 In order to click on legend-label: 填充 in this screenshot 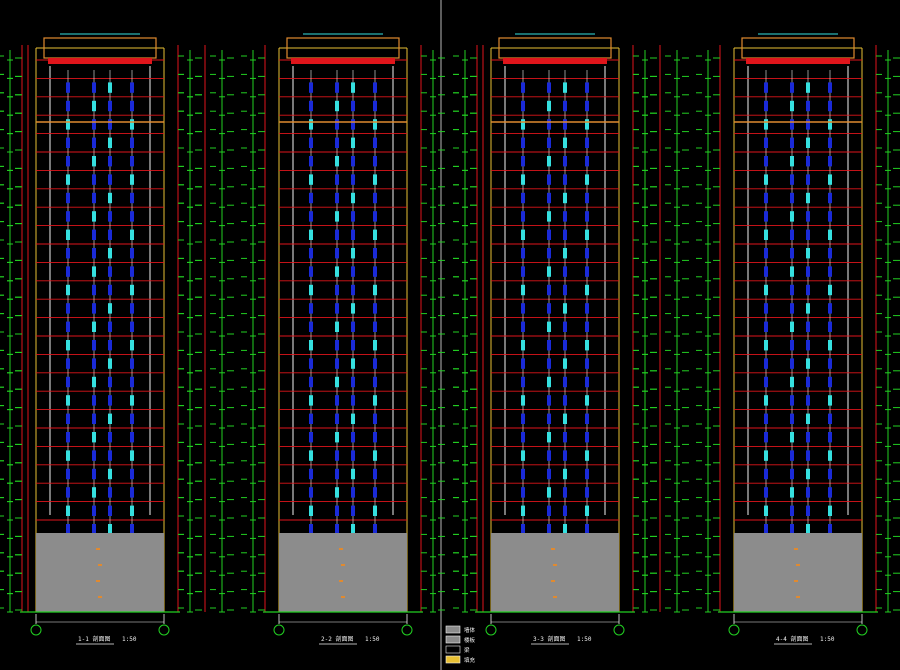, I will do `click(470, 660)`.